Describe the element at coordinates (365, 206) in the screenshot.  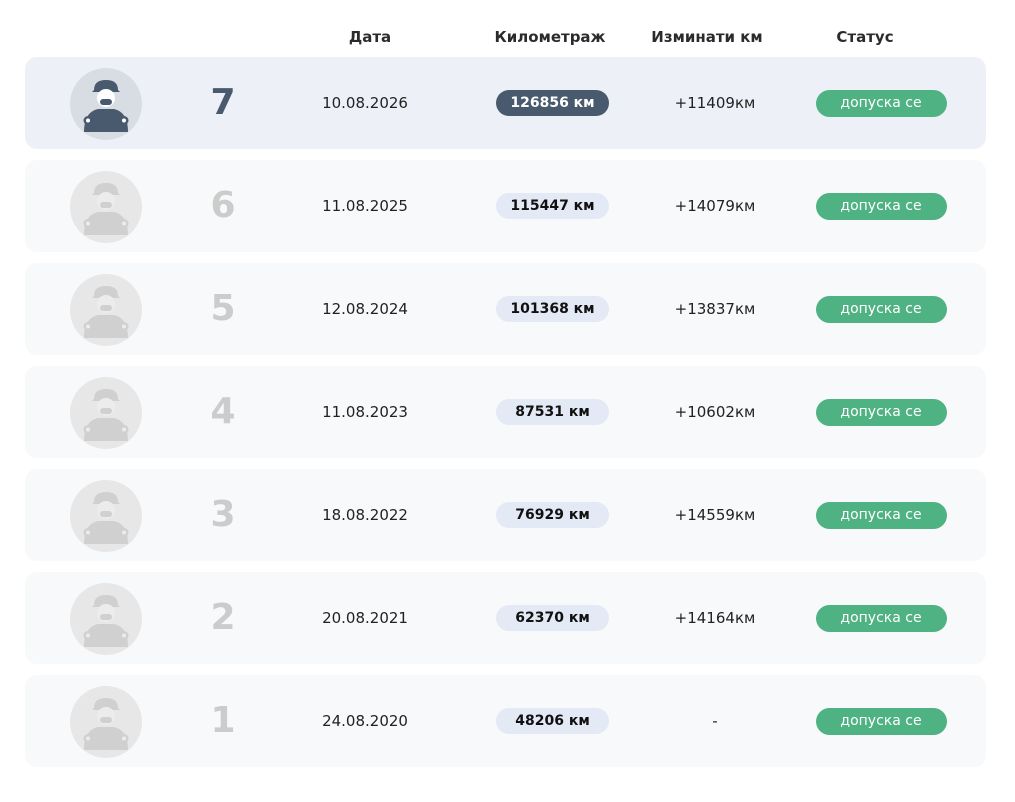
I see `inspection-date: 11.08.2025` at that location.